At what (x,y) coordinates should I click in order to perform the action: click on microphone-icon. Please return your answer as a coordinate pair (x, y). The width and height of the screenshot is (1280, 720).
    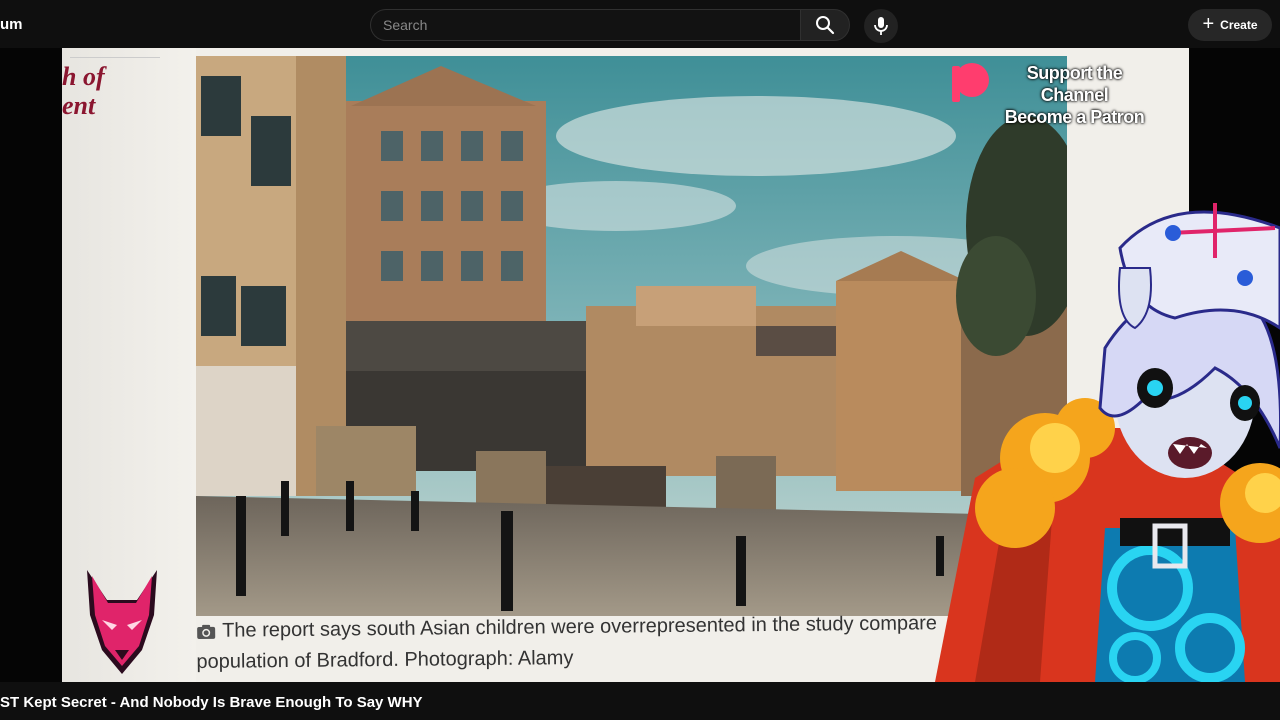
    Looking at the image, I should click on (881, 26).